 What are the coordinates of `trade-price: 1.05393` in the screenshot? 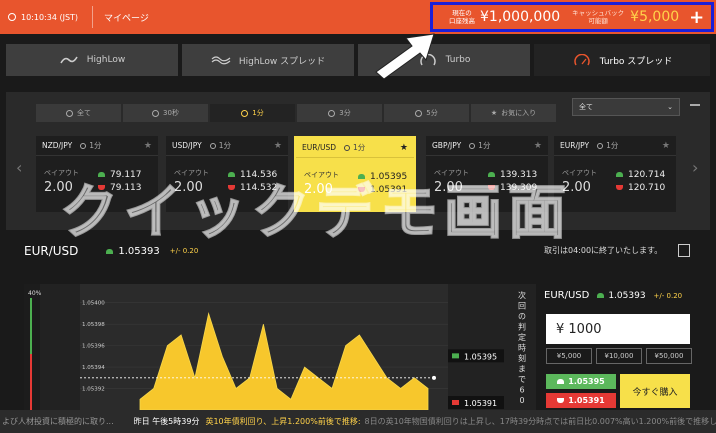 It's located at (621, 296).